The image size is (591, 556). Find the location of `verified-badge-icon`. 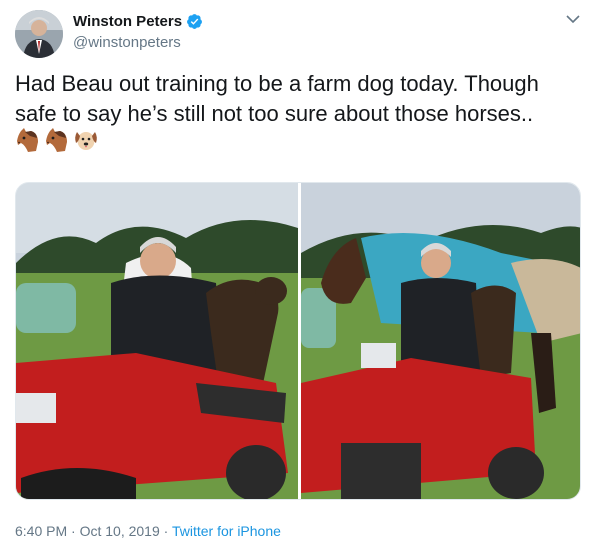

verified-badge-icon is located at coordinates (194, 21).